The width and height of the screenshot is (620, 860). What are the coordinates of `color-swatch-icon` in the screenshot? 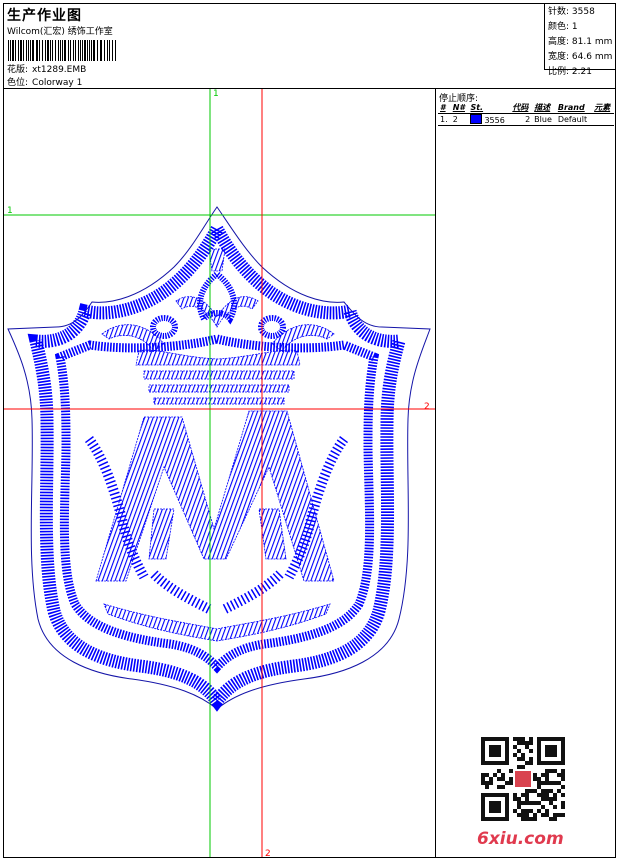 It's located at (476, 119).